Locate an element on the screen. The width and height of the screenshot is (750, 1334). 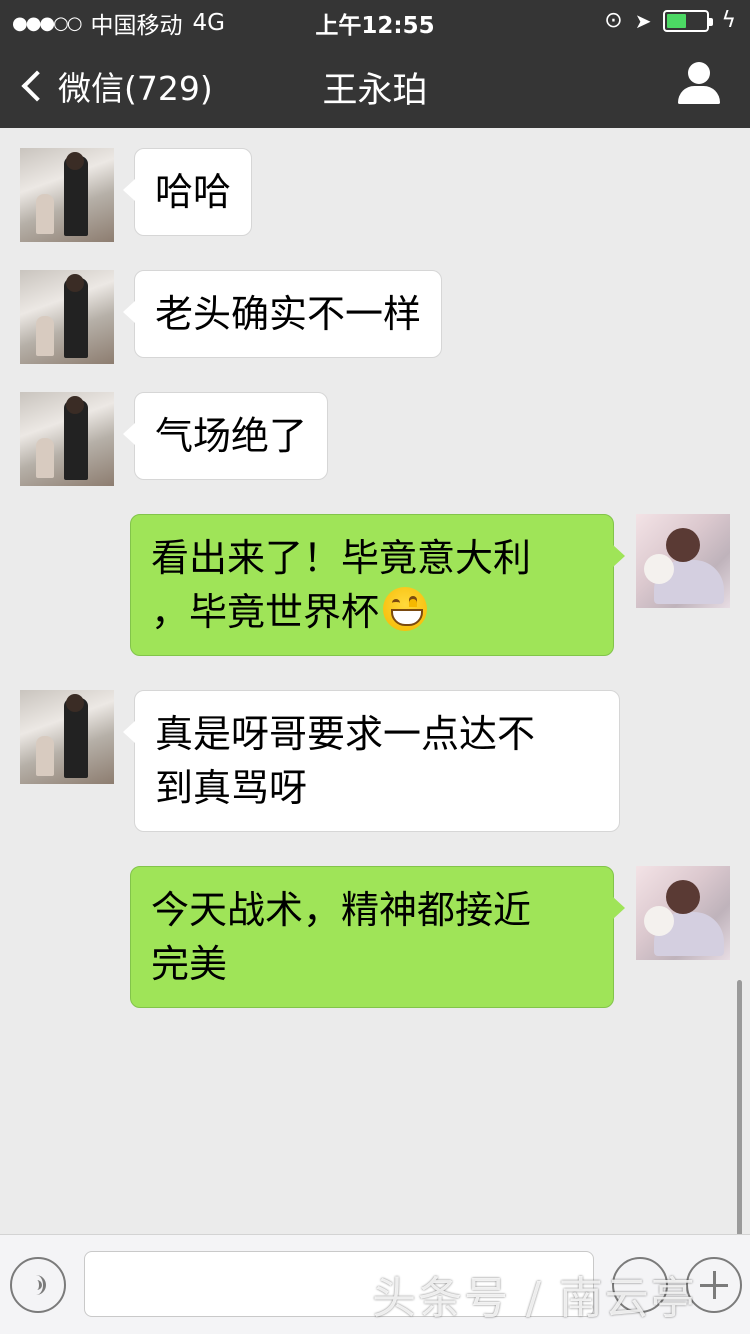
back-button: 微信(729) is located at coordinates (115, 86).